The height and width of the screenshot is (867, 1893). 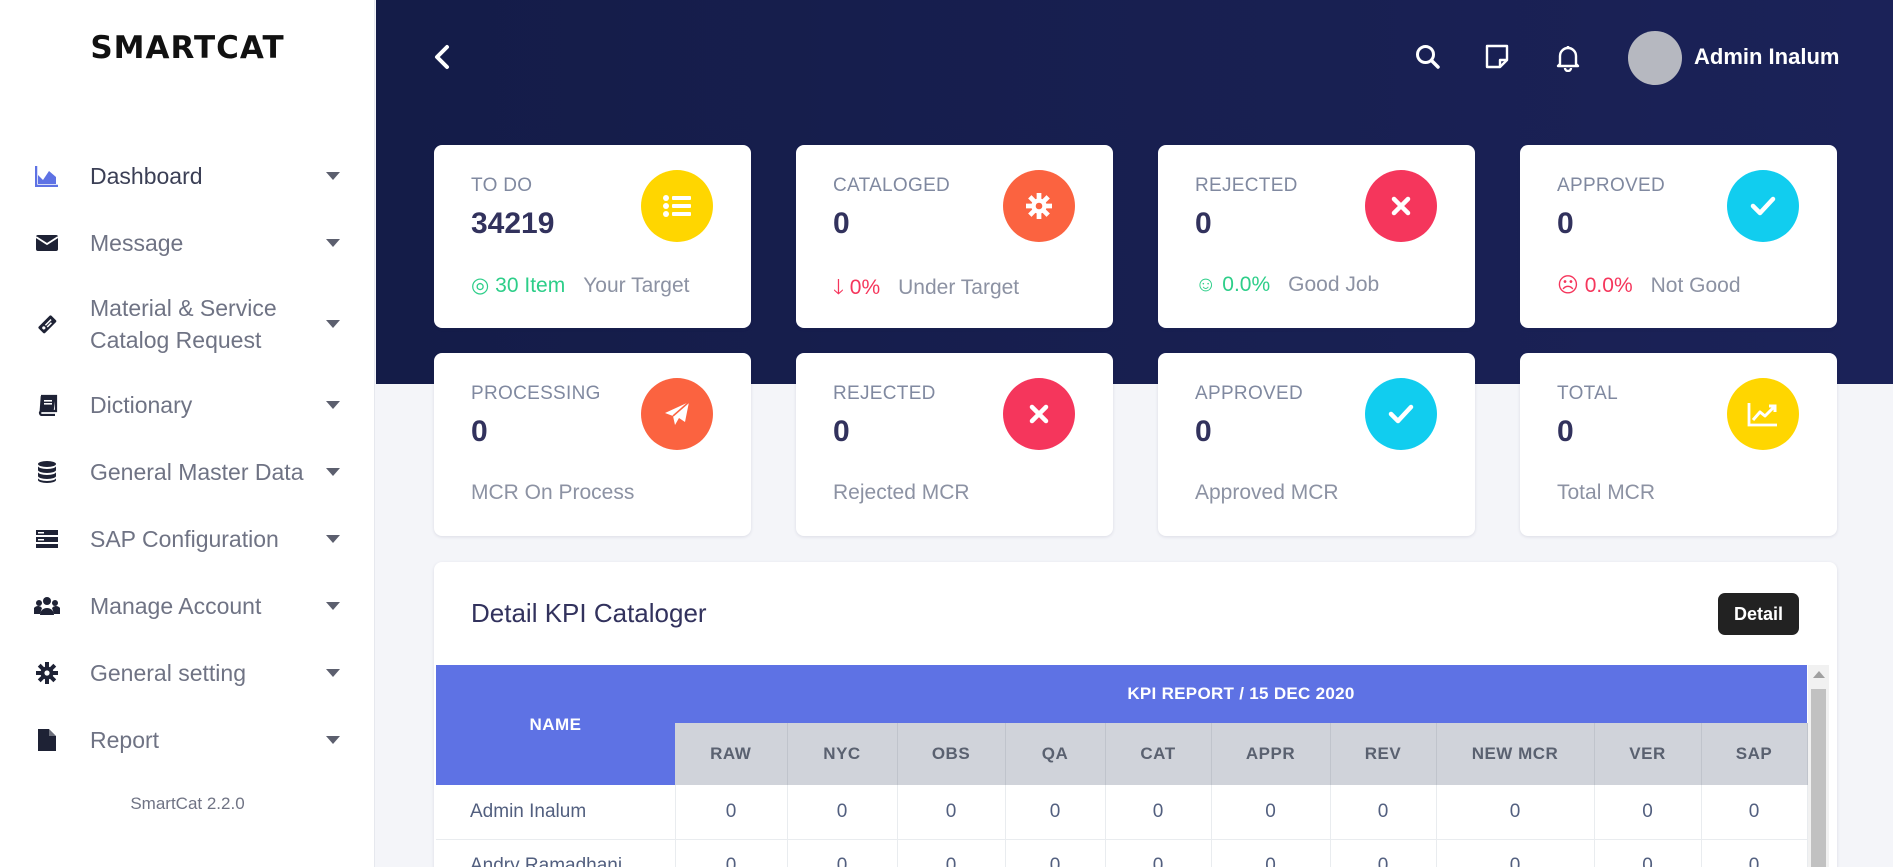 I want to click on search-icon, so click(x=1428, y=59).